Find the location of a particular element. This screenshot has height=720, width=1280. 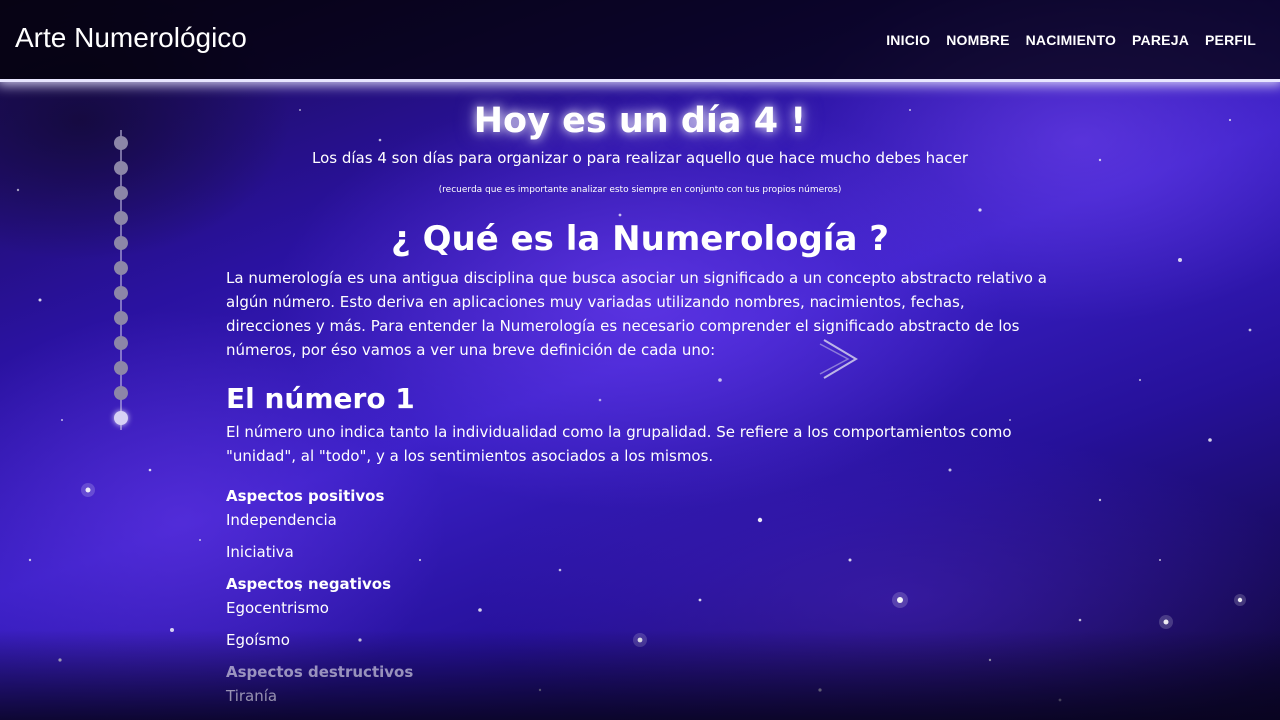

nav-menu: INICIO NOMBRE NACIMIENTO PAREJA PERFIL is located at coordinates (1071, 40).